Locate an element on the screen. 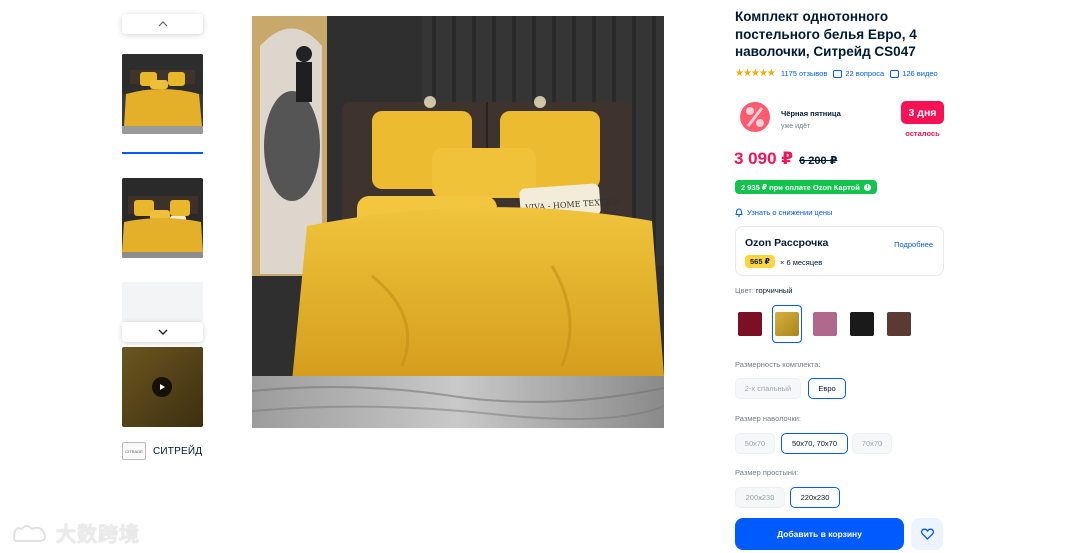 The width and height of the screenshot is (1080, 553). questions-link: 22 вопроса is located at coordinates (858, 73).